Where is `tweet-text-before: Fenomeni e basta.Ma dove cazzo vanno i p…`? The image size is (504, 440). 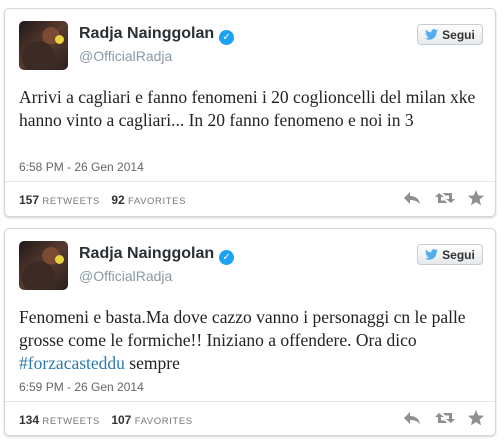
tweet-text-before: Fenomeni e basta.Ma dove cazzo vanno i p… is located at coordinates (242, 328).